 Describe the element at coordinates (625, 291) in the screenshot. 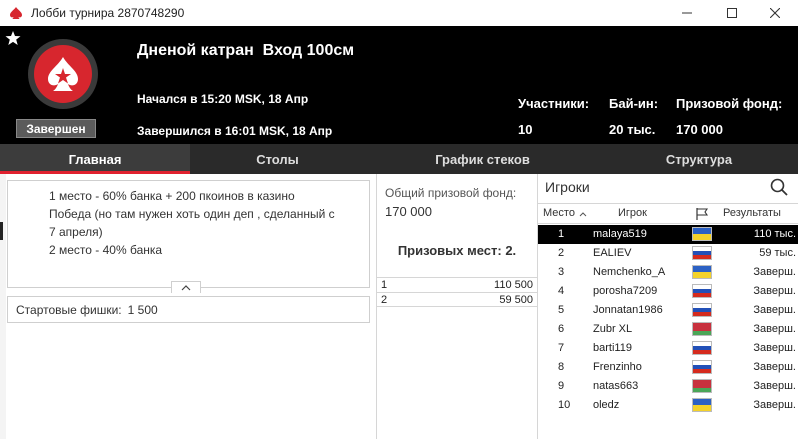

I see `player-name: porosha7209` at that location.